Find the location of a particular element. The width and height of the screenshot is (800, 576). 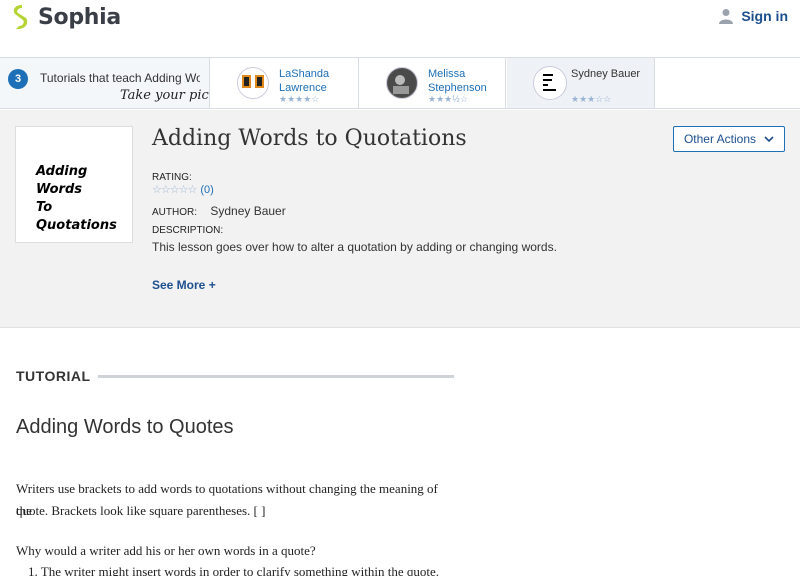

author-row: AUTHOR: Sydney Bauer is located at coordinates (219, 211).